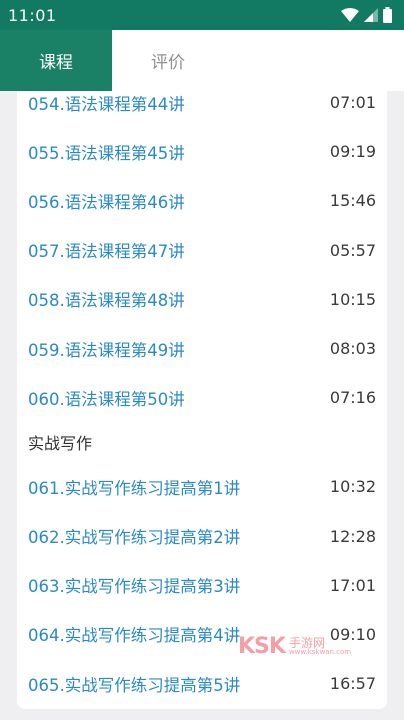 The width and height of the screenshot is (404, 720). I want to click on list-item: 056.语法课程第46讲 15:46, so click(202, 200).